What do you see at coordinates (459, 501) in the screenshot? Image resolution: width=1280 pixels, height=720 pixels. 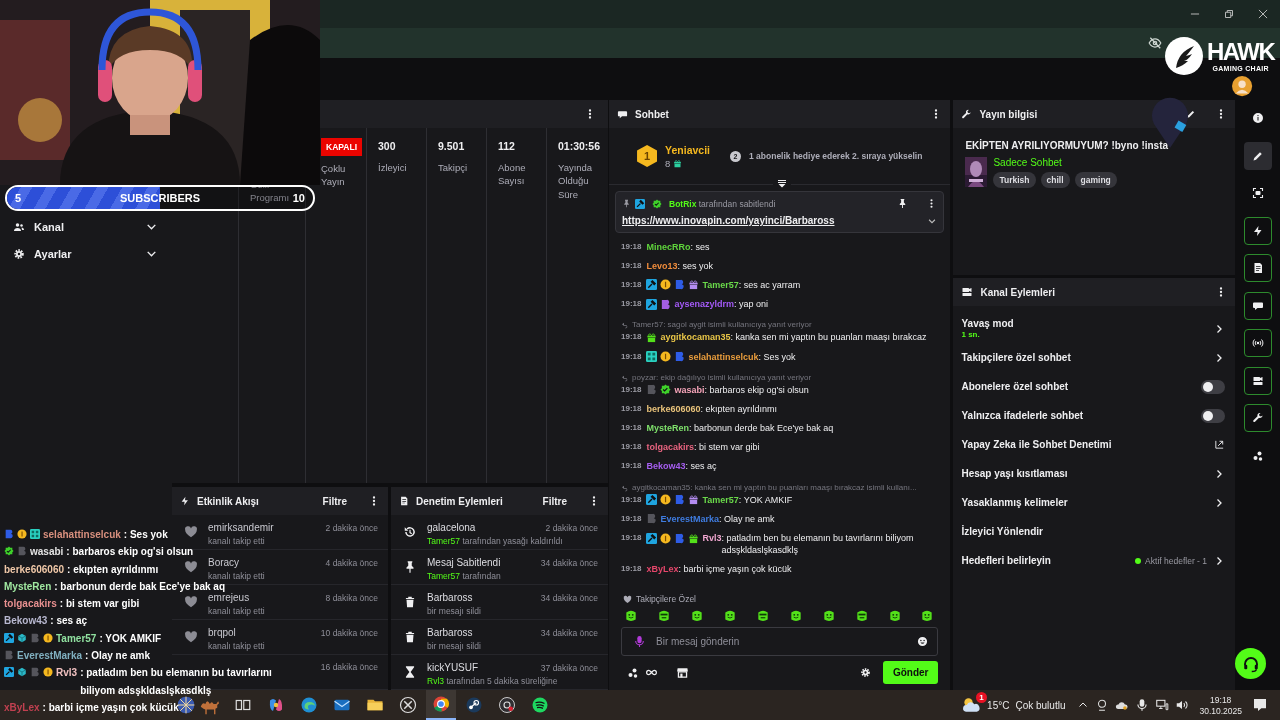 I see `panel-title: Denetim Eylemleri` at bounding box center [459, 501].